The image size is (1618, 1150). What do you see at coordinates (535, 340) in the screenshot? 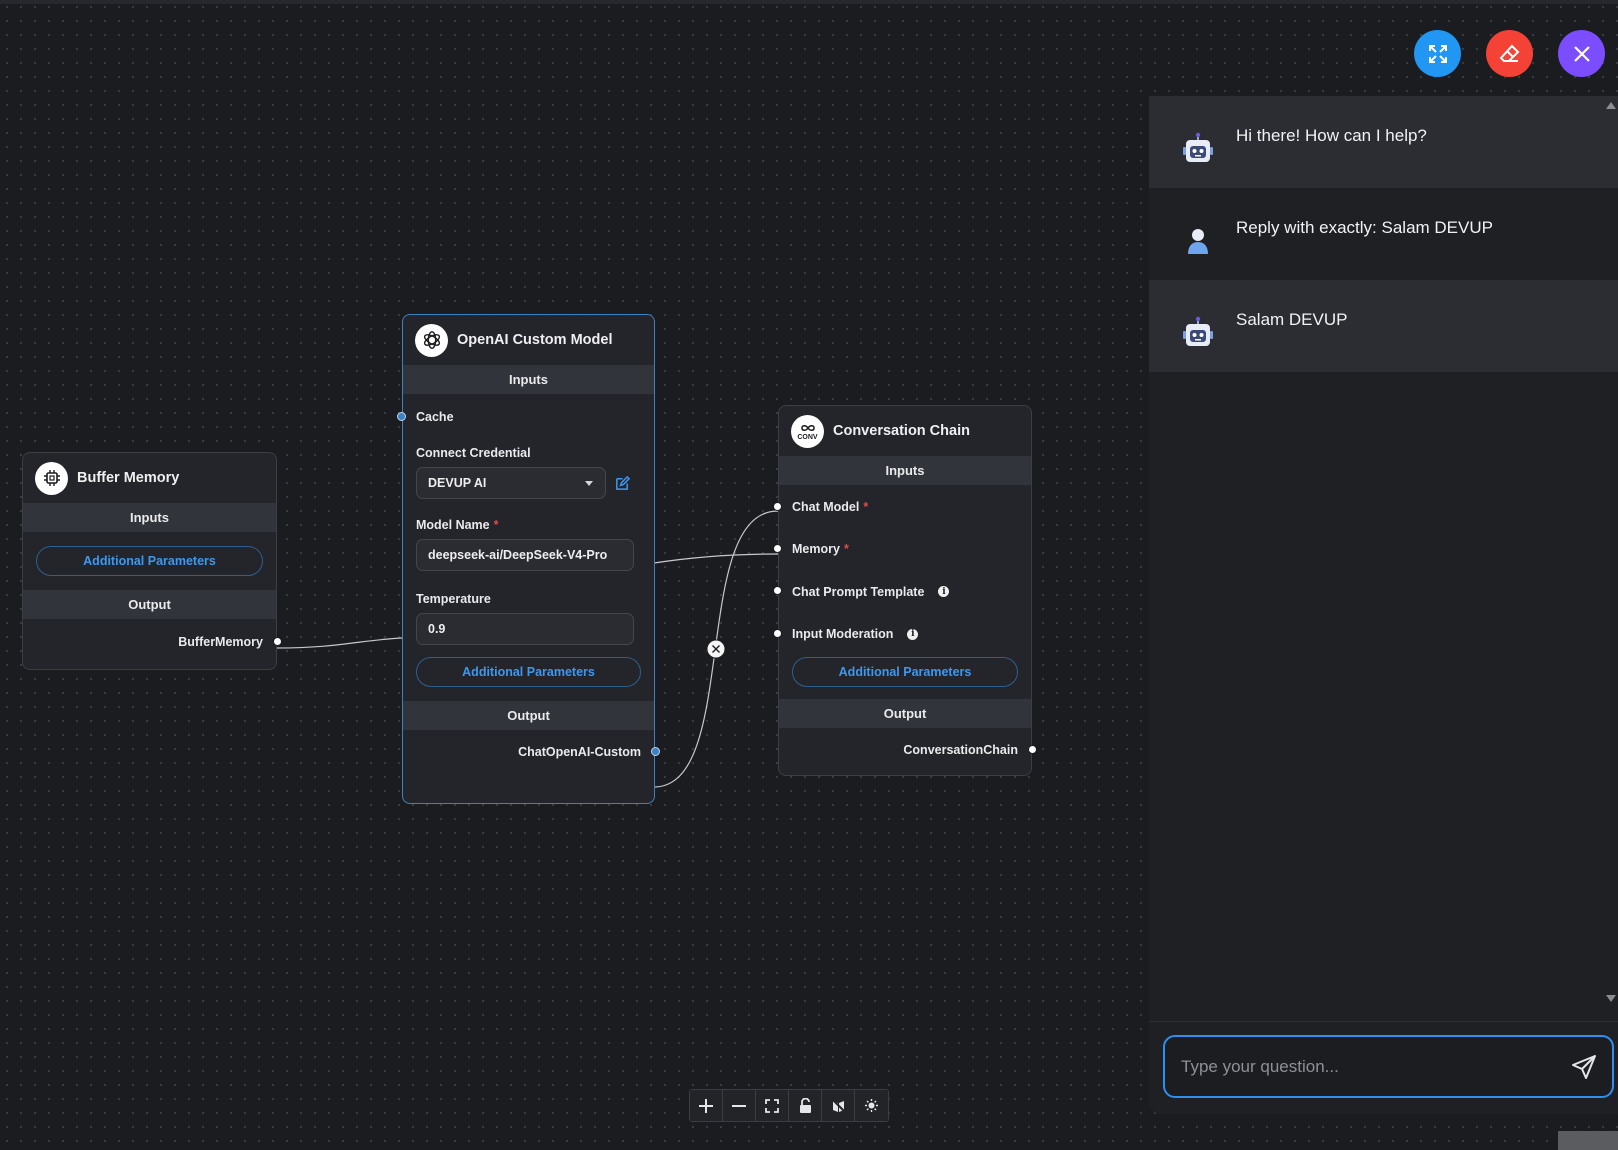
I see `node-title: OpenAI Custom Model` at bounding box center [535, 340].